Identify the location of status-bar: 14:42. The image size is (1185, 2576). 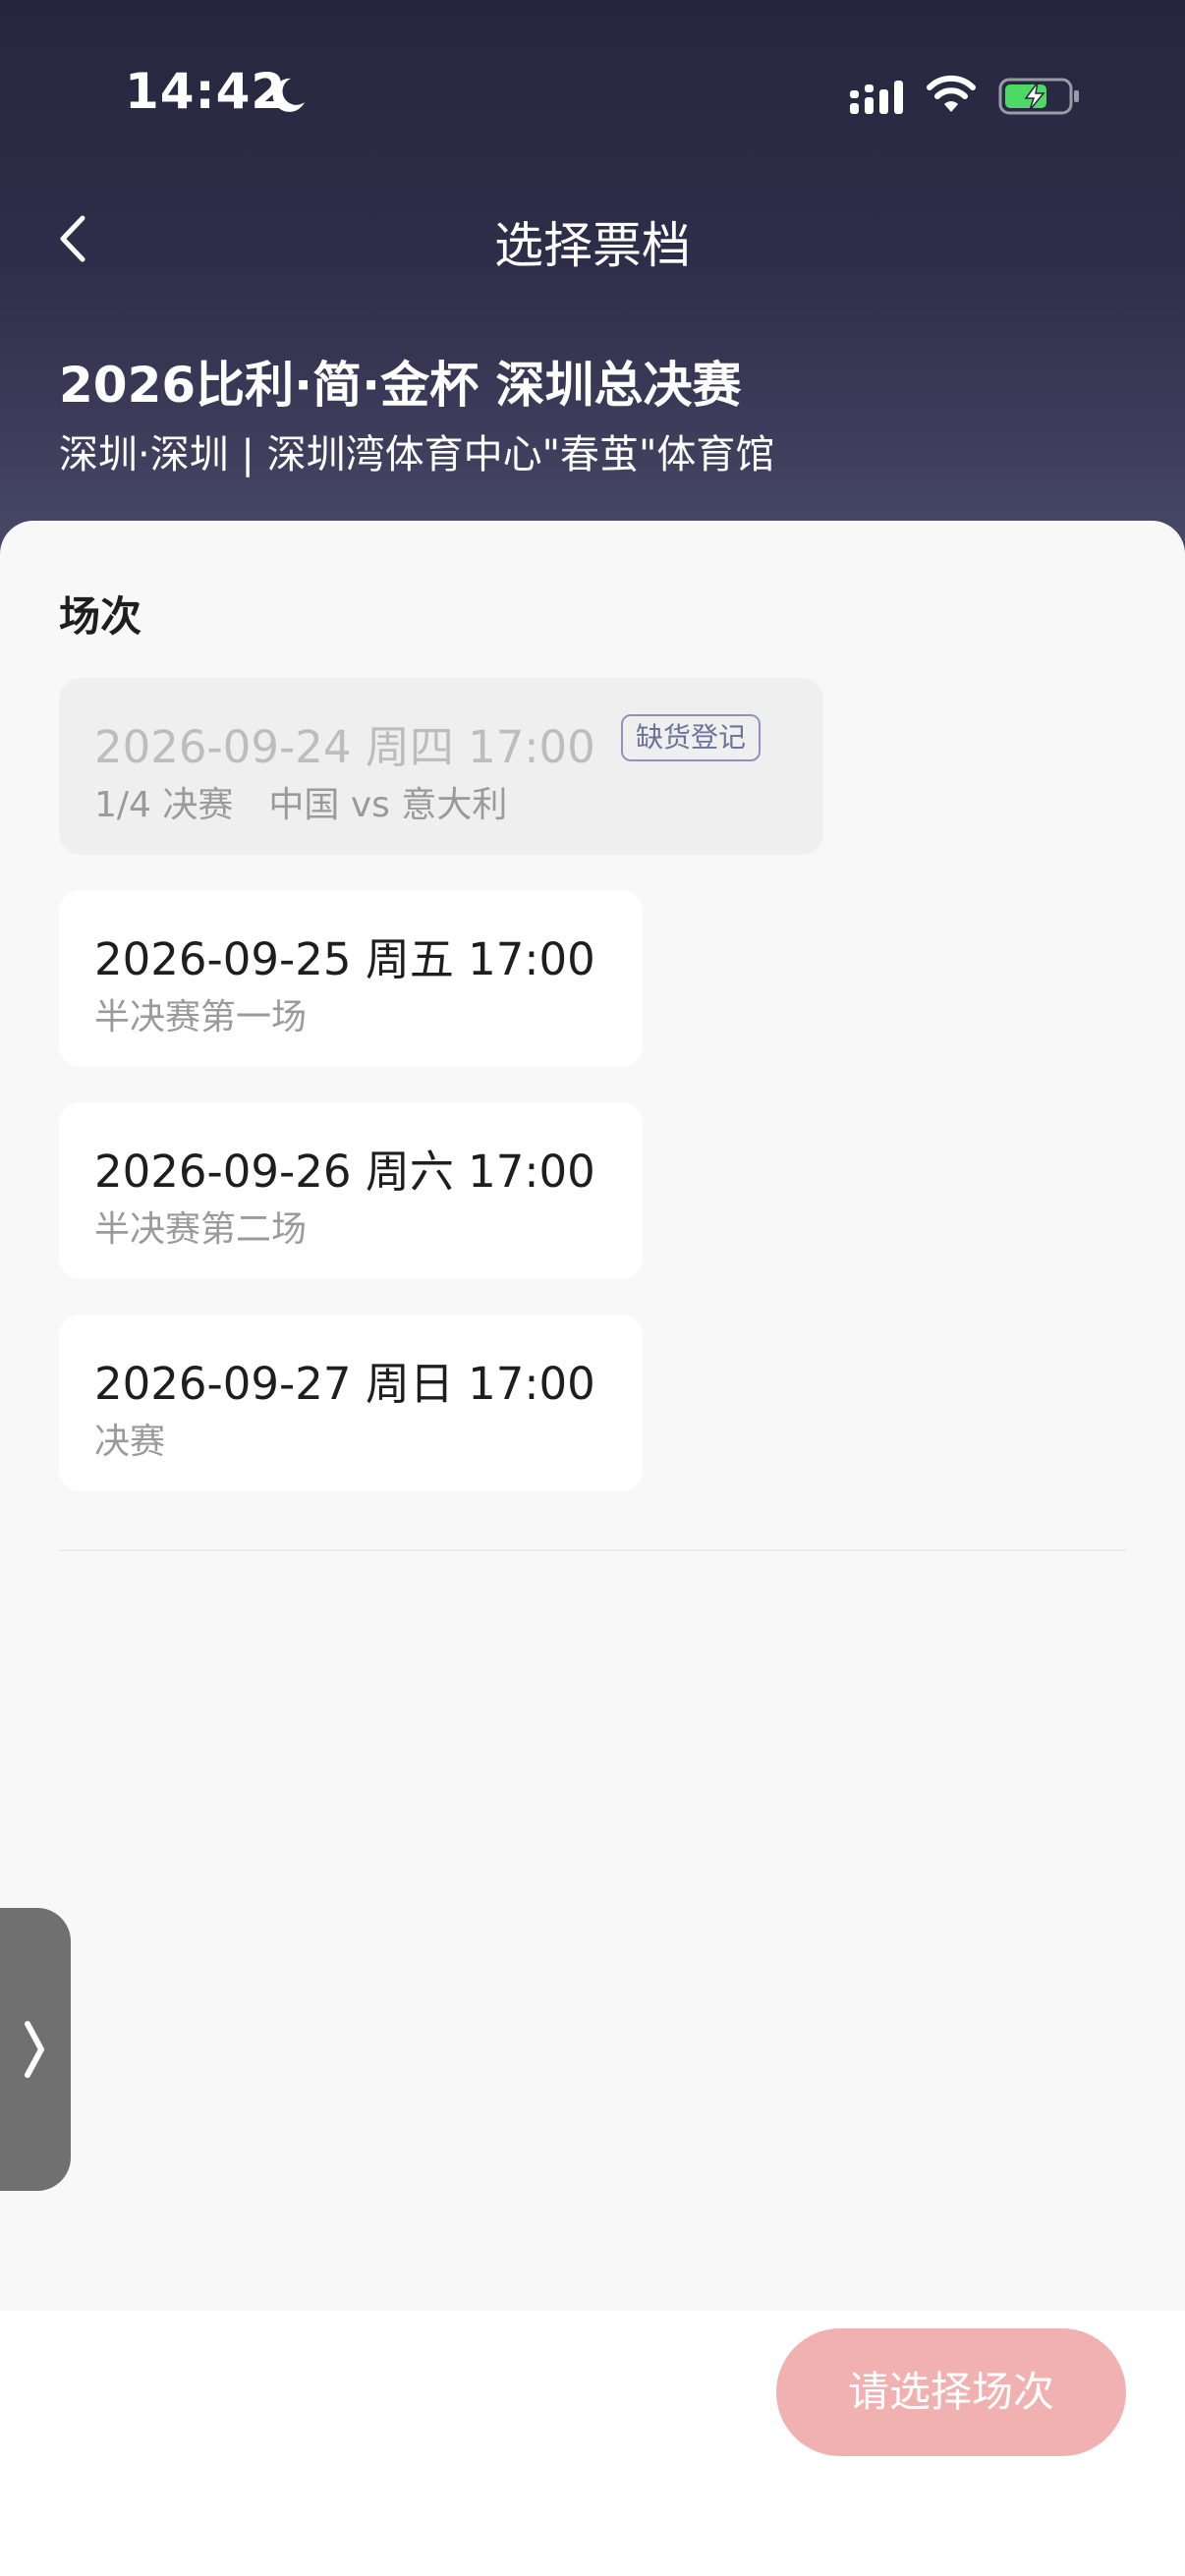
(592, 93).